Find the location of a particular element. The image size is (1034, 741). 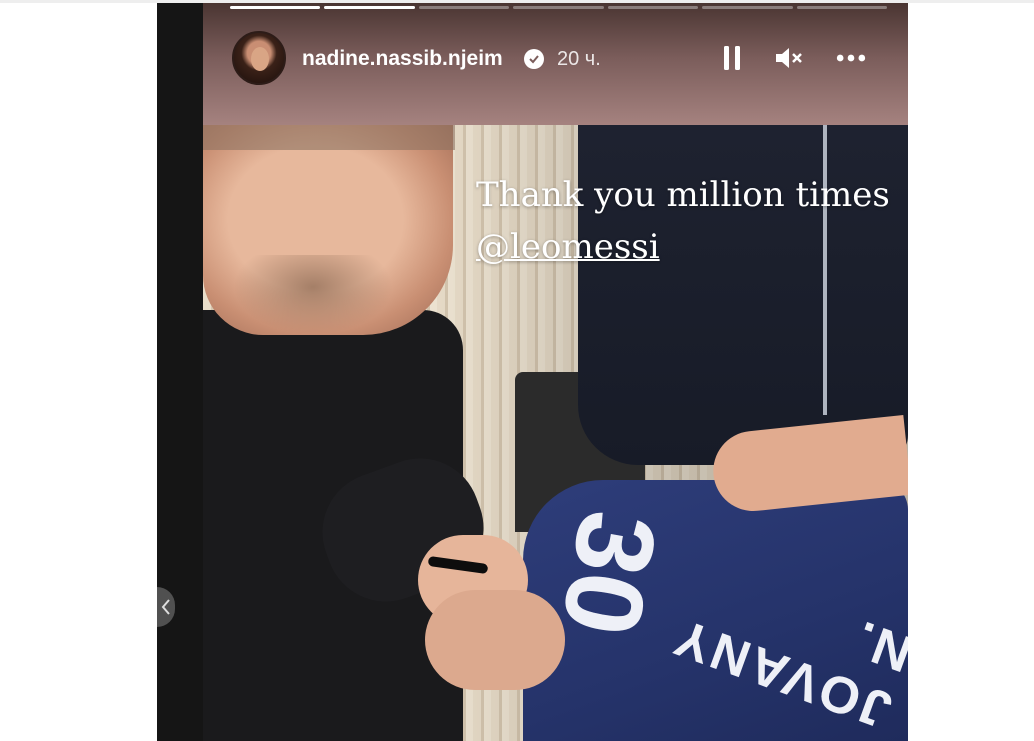

person-hair is located at coordinates (329, 137).